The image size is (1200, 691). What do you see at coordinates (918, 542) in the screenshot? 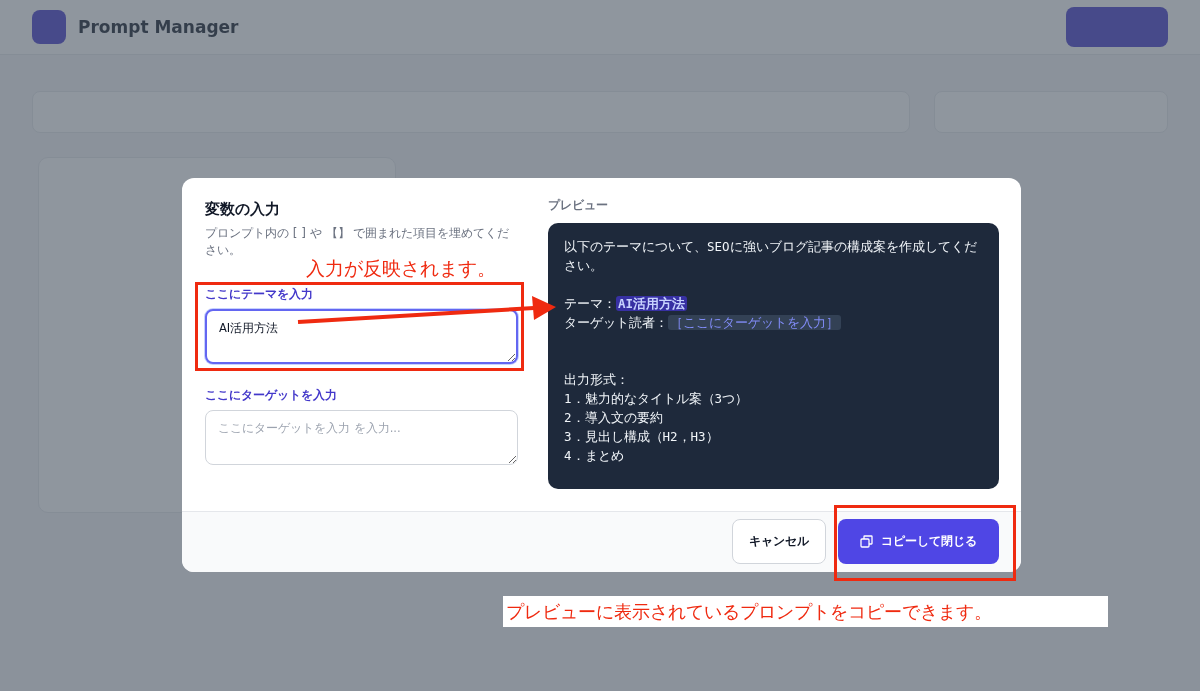
I see `copy-close-button: コピーして閉じる` at bounding box center [918, 542].